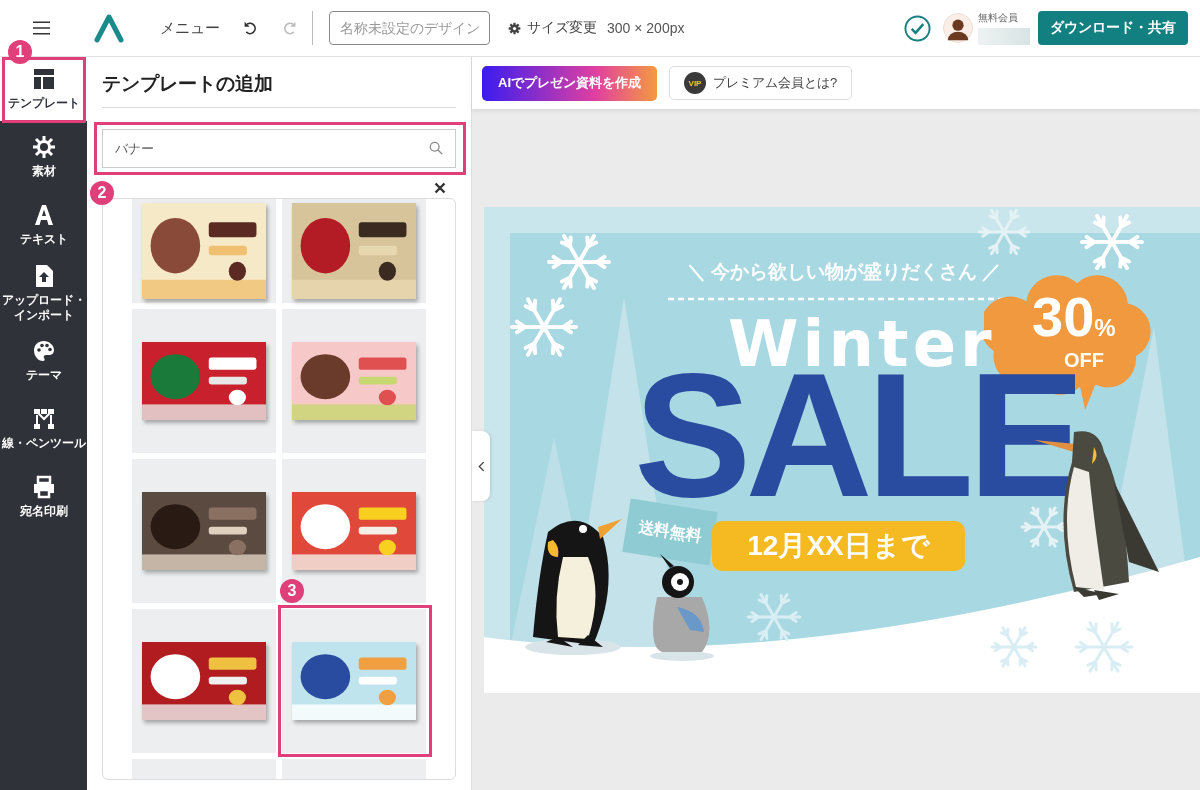 The width and height of the screenshot is (1200, 790). I want to click on sidebar-item: テーマ, so click(43, 361).